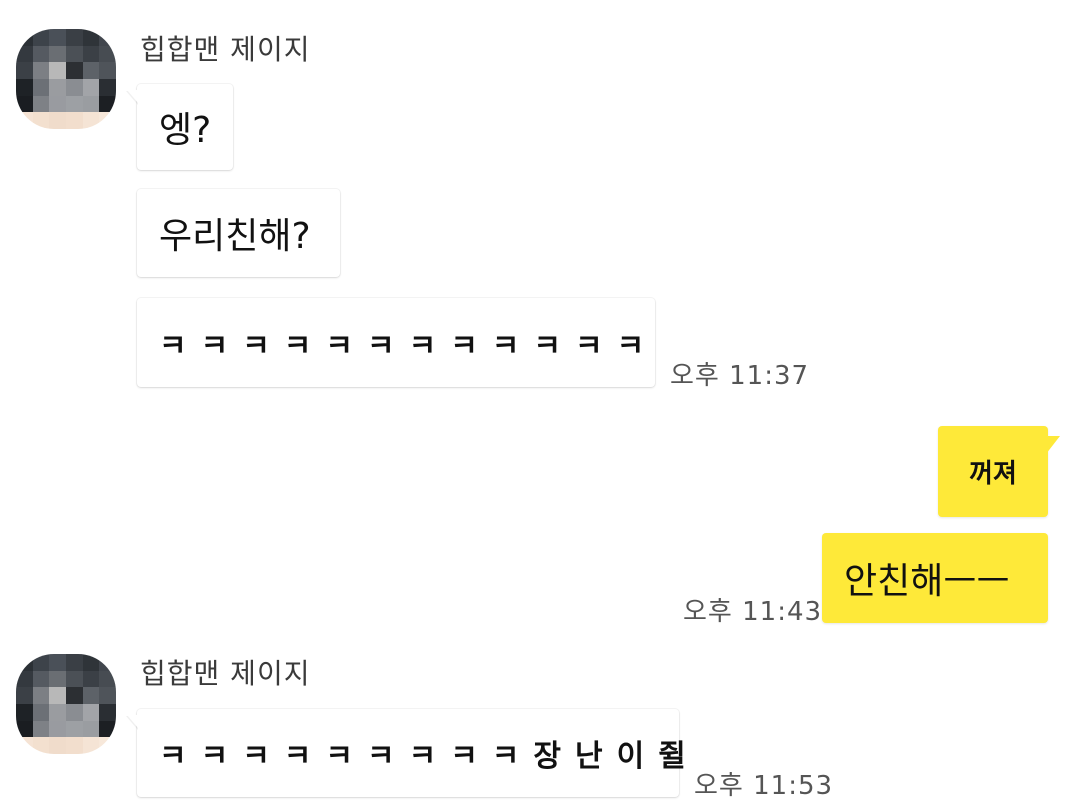 This screenshot has height=811, width=1080. I want to click on message-text: ㅋㅋㅋㅋㅋㅋㅋㅋㅋㅋㅋㅋ, so click(409, 346).